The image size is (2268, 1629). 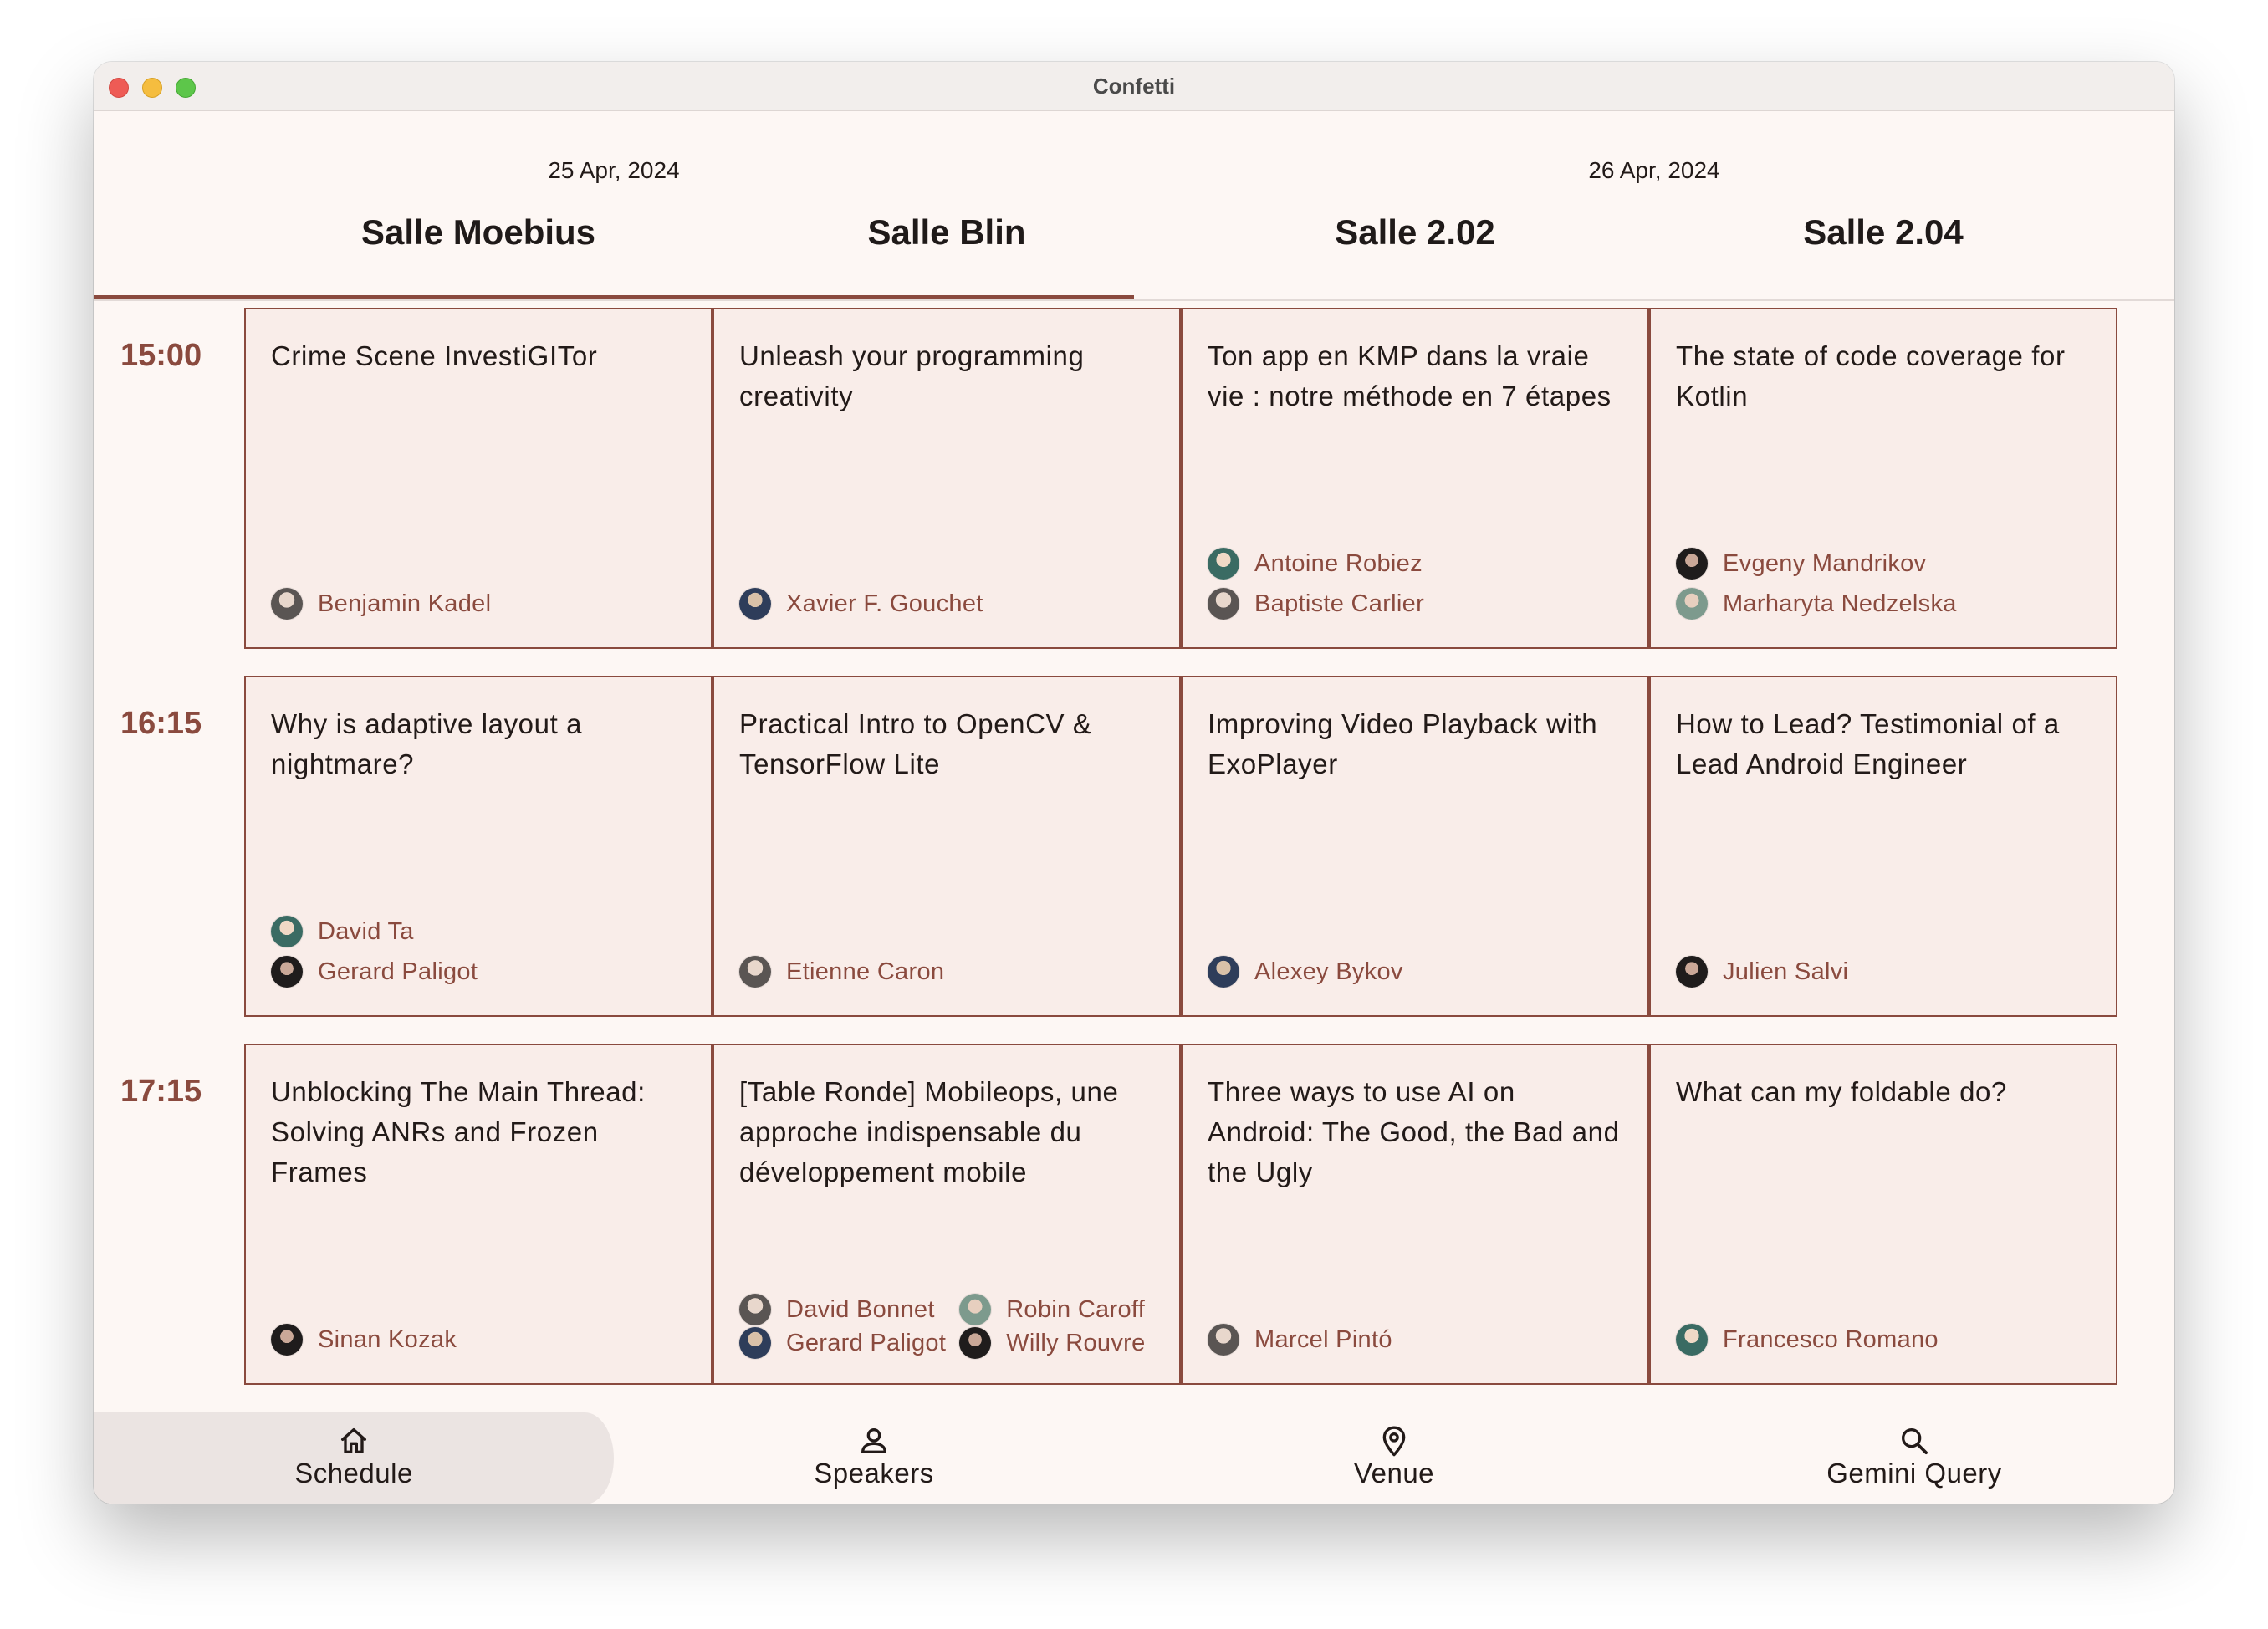 I want to click on speaker-item: Etienne Caron, so click(x=950, y=972).